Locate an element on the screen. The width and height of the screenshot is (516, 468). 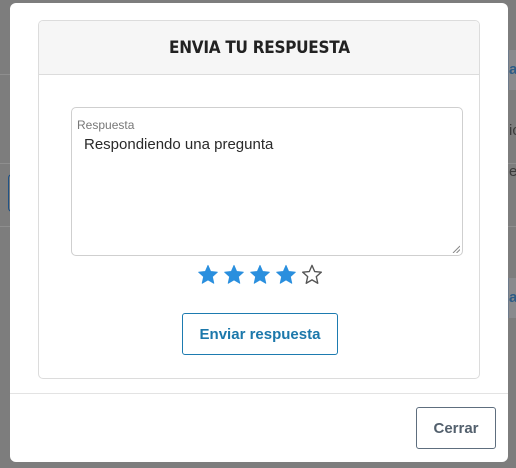
resize-handle-icon is located at coordinates (456, 249).